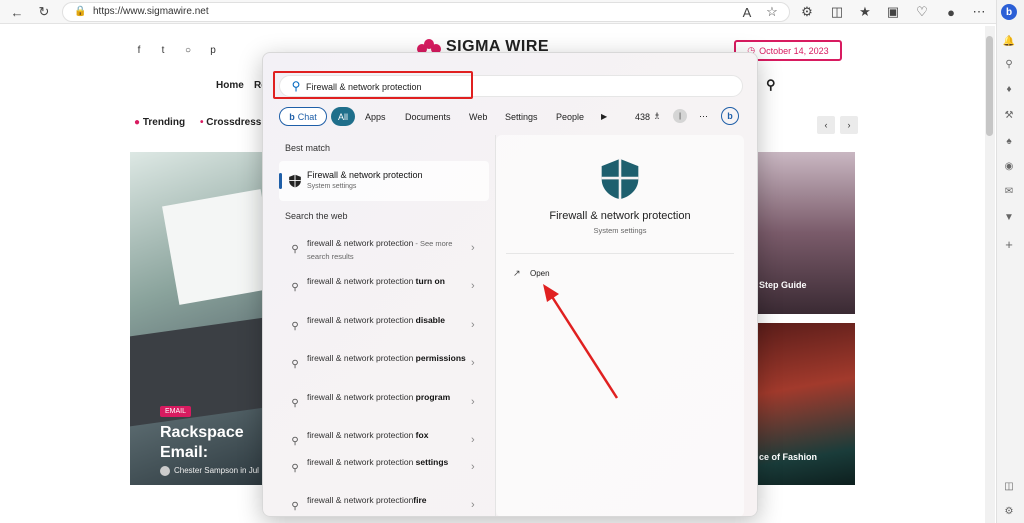 The height and width of the screenshot is (523, 1024). I want to click on tools-icon: ⚒, so click(1009, 115).